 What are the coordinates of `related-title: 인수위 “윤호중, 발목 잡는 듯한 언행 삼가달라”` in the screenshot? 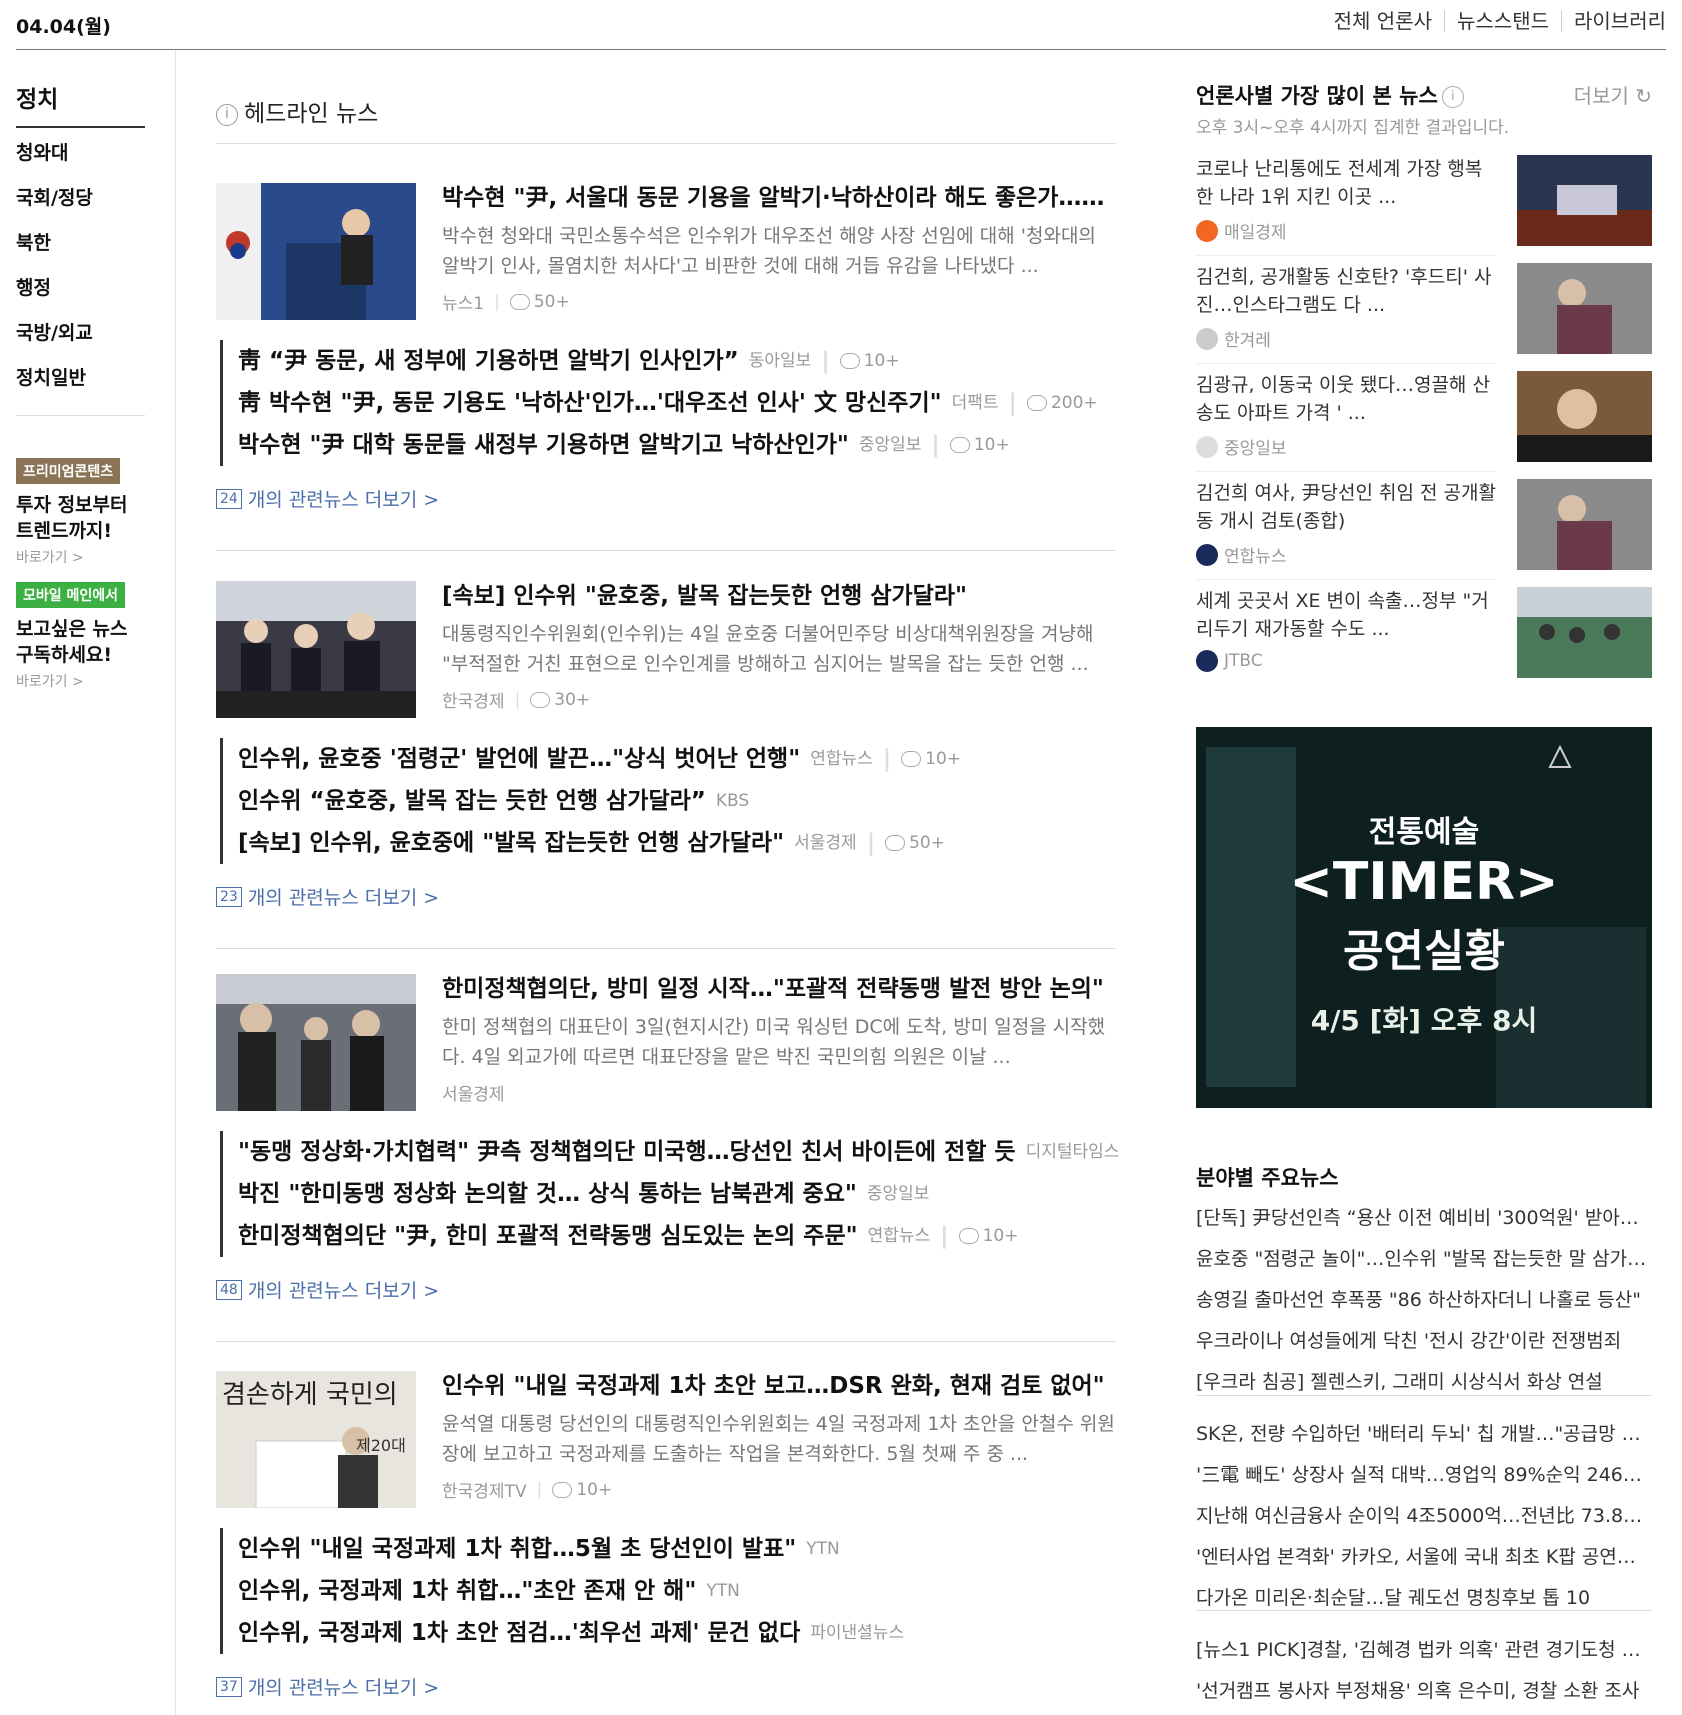 It's located at (472, 801).